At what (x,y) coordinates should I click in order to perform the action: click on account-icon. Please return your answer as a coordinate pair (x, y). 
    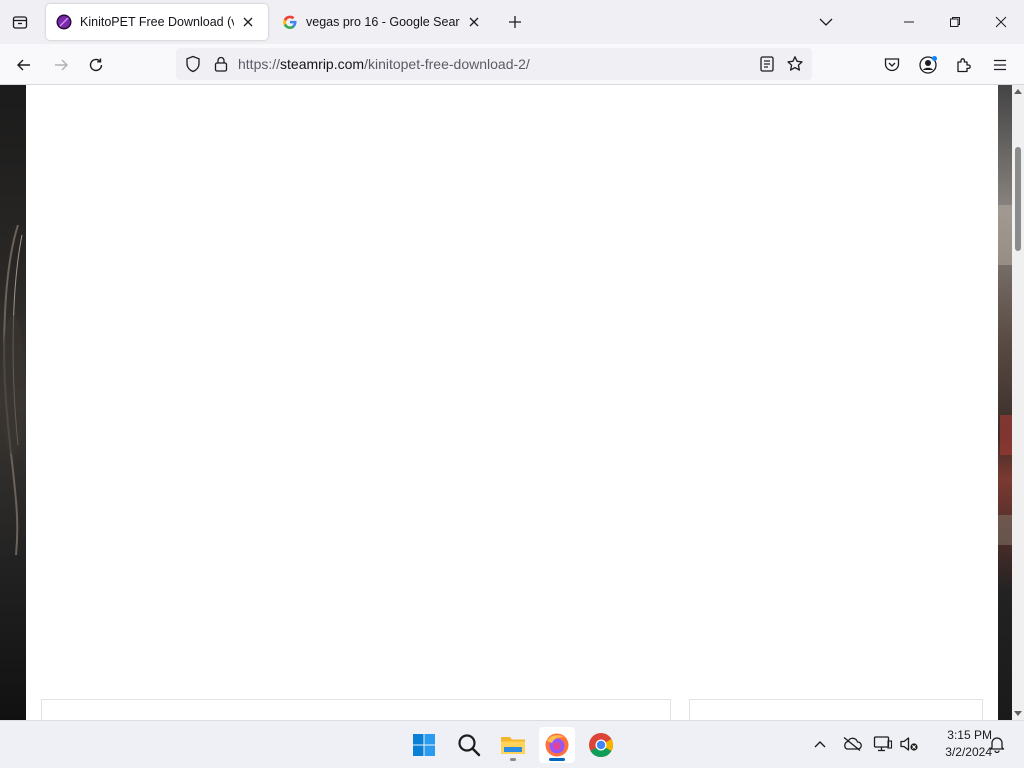
    Looking at the image, I should click on (928, 65).